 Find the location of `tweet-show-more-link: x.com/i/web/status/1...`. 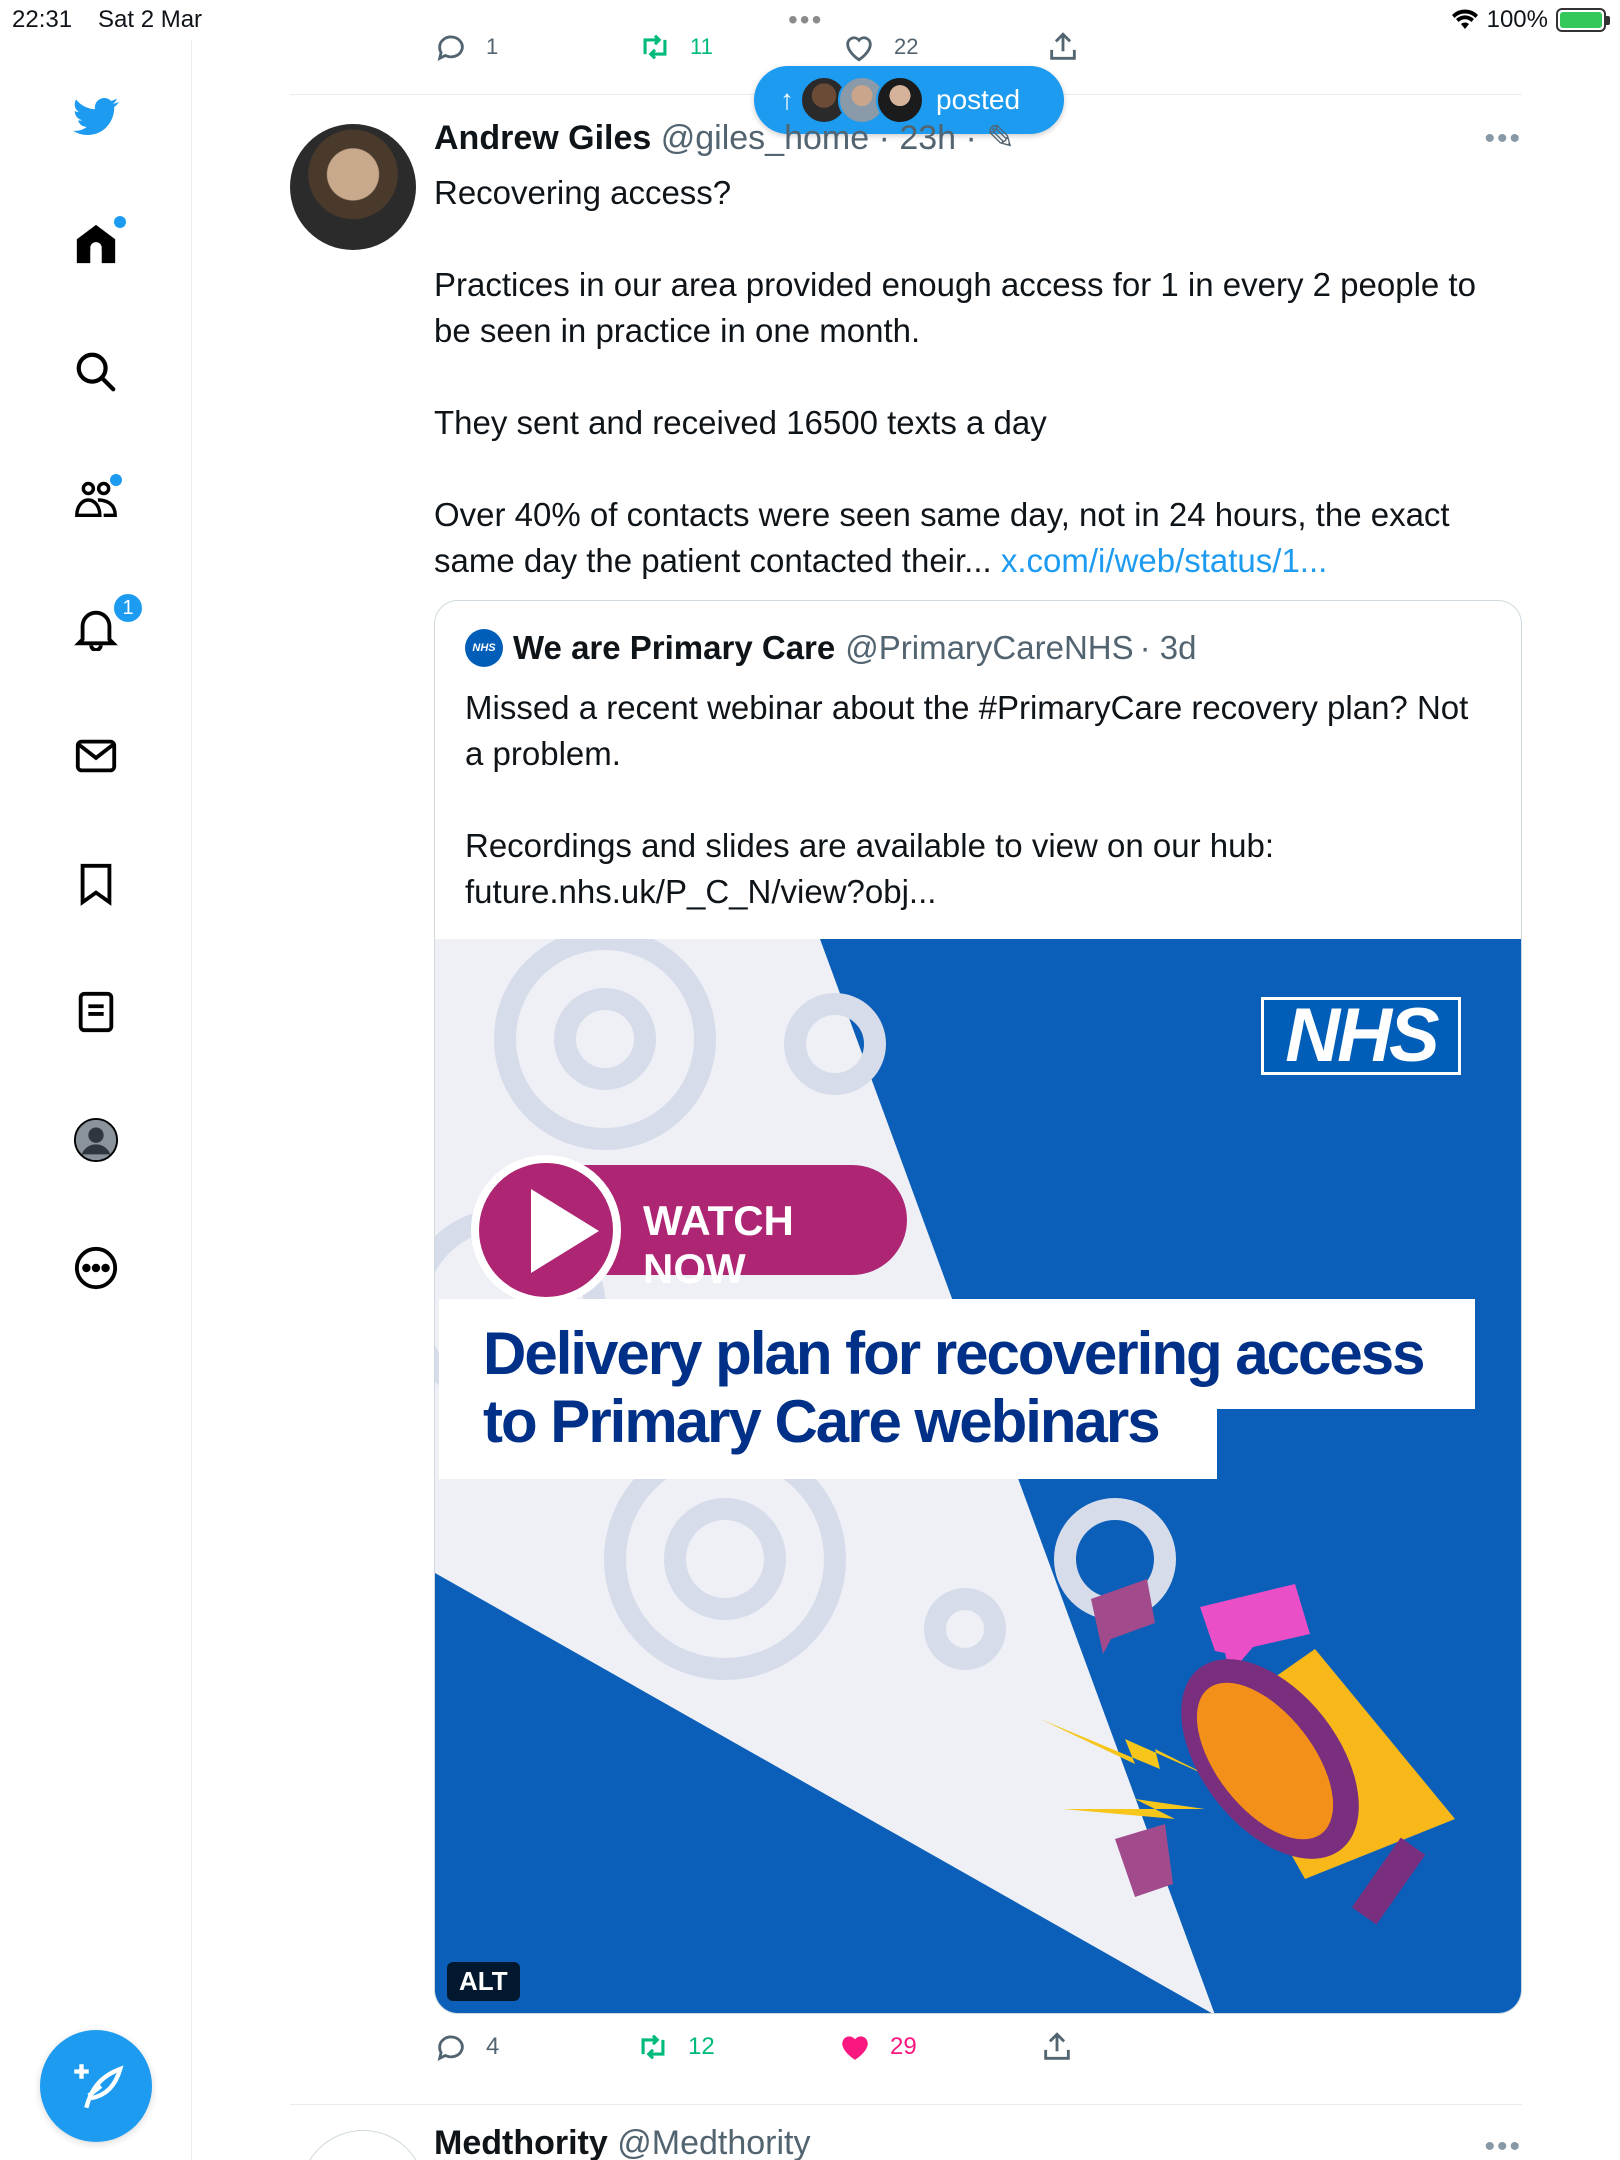

tweet-show-more-link: x.com/i/web/status/1... is located at coordinates (1164, 560).